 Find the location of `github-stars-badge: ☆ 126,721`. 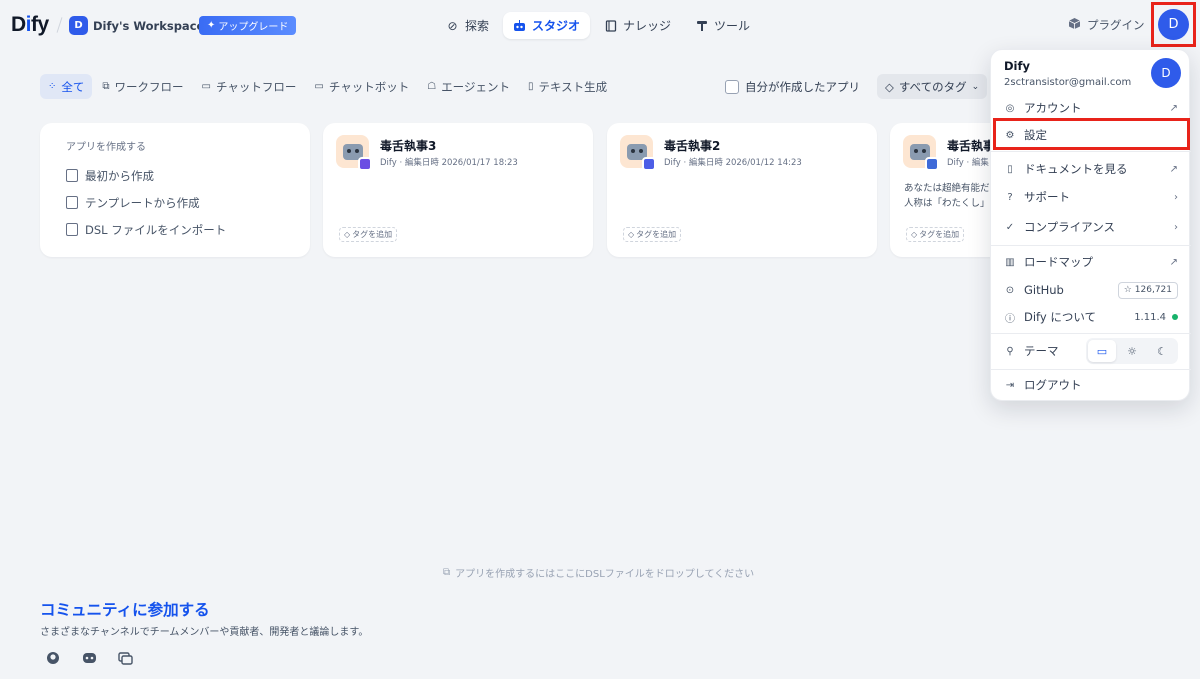

github-stars-badge: ☆ 126,721 is located at coordinates (1147, 290).